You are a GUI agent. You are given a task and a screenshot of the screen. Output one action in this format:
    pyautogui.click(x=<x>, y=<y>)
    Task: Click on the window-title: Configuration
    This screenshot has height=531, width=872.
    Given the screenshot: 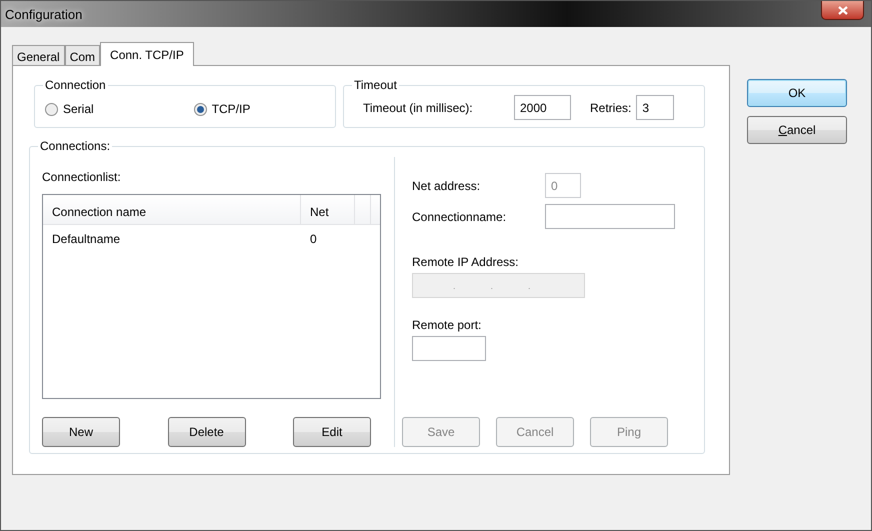 What is the action you would take?
    pyautogui.click(x=43, y=15)
    